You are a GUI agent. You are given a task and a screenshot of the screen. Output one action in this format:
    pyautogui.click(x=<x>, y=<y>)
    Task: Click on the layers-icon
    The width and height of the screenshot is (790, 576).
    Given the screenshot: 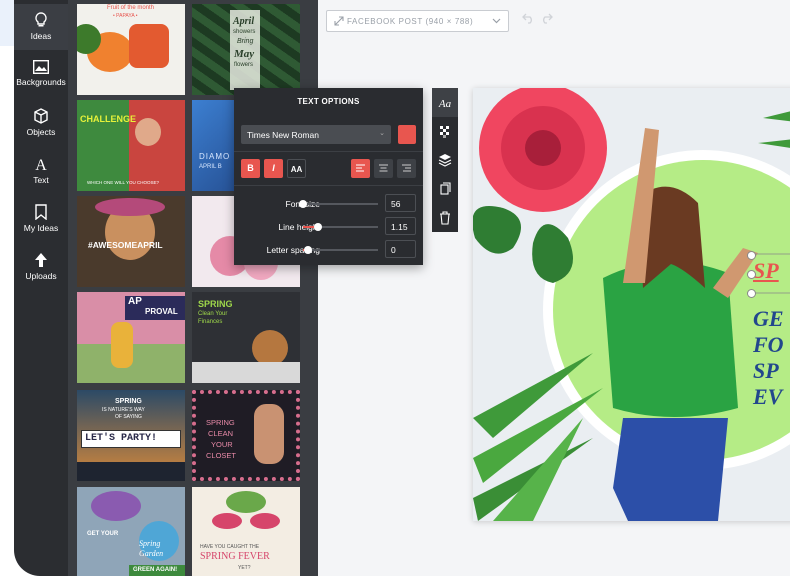 What is the action you would take?
    pyautogui.click(x=445, y=160)
    